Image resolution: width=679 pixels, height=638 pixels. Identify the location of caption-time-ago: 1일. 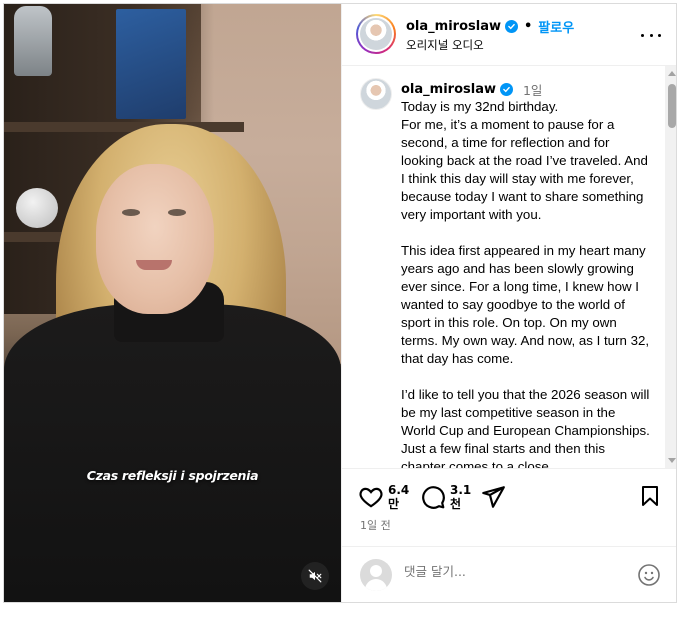
(532, 89).